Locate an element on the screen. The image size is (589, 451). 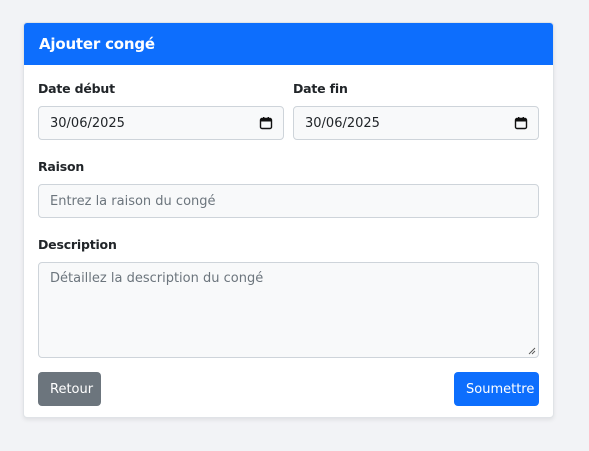
card-title: Ajouter congé is located at coordinates (97, 44).